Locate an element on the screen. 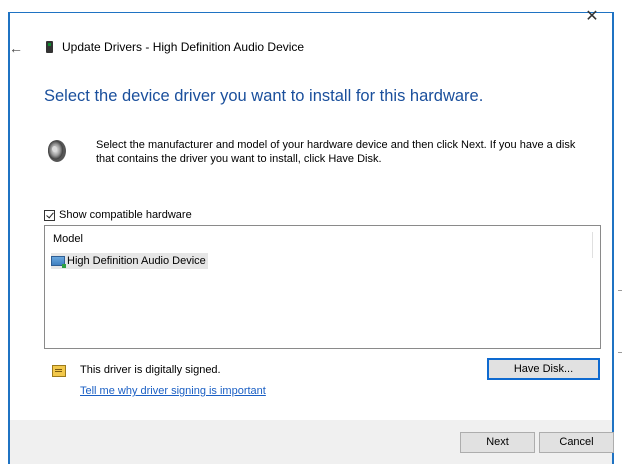  show-compatible-hardware: Show compatible hardware is located at coordinates (118, 215).